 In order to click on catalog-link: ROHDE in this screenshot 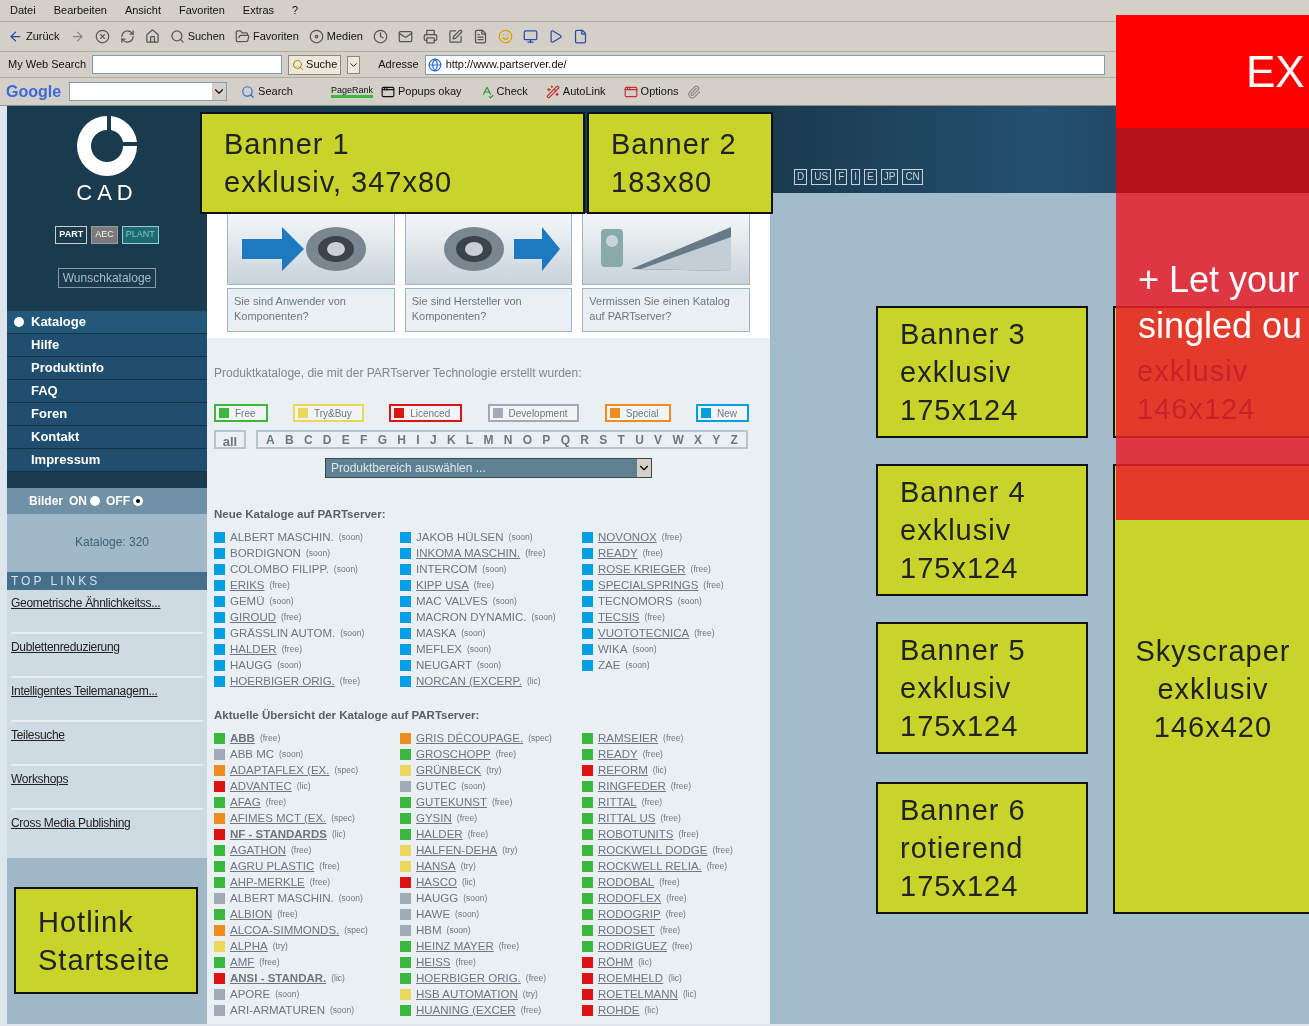, I will do `click(619, 1010)`.